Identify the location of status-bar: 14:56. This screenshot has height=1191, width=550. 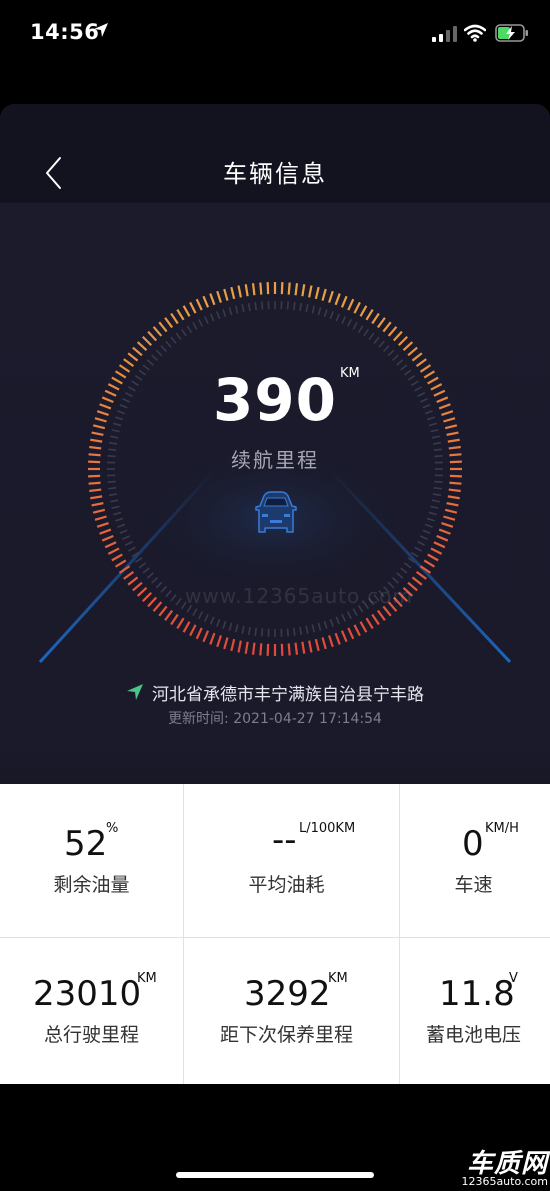
(275, 35).